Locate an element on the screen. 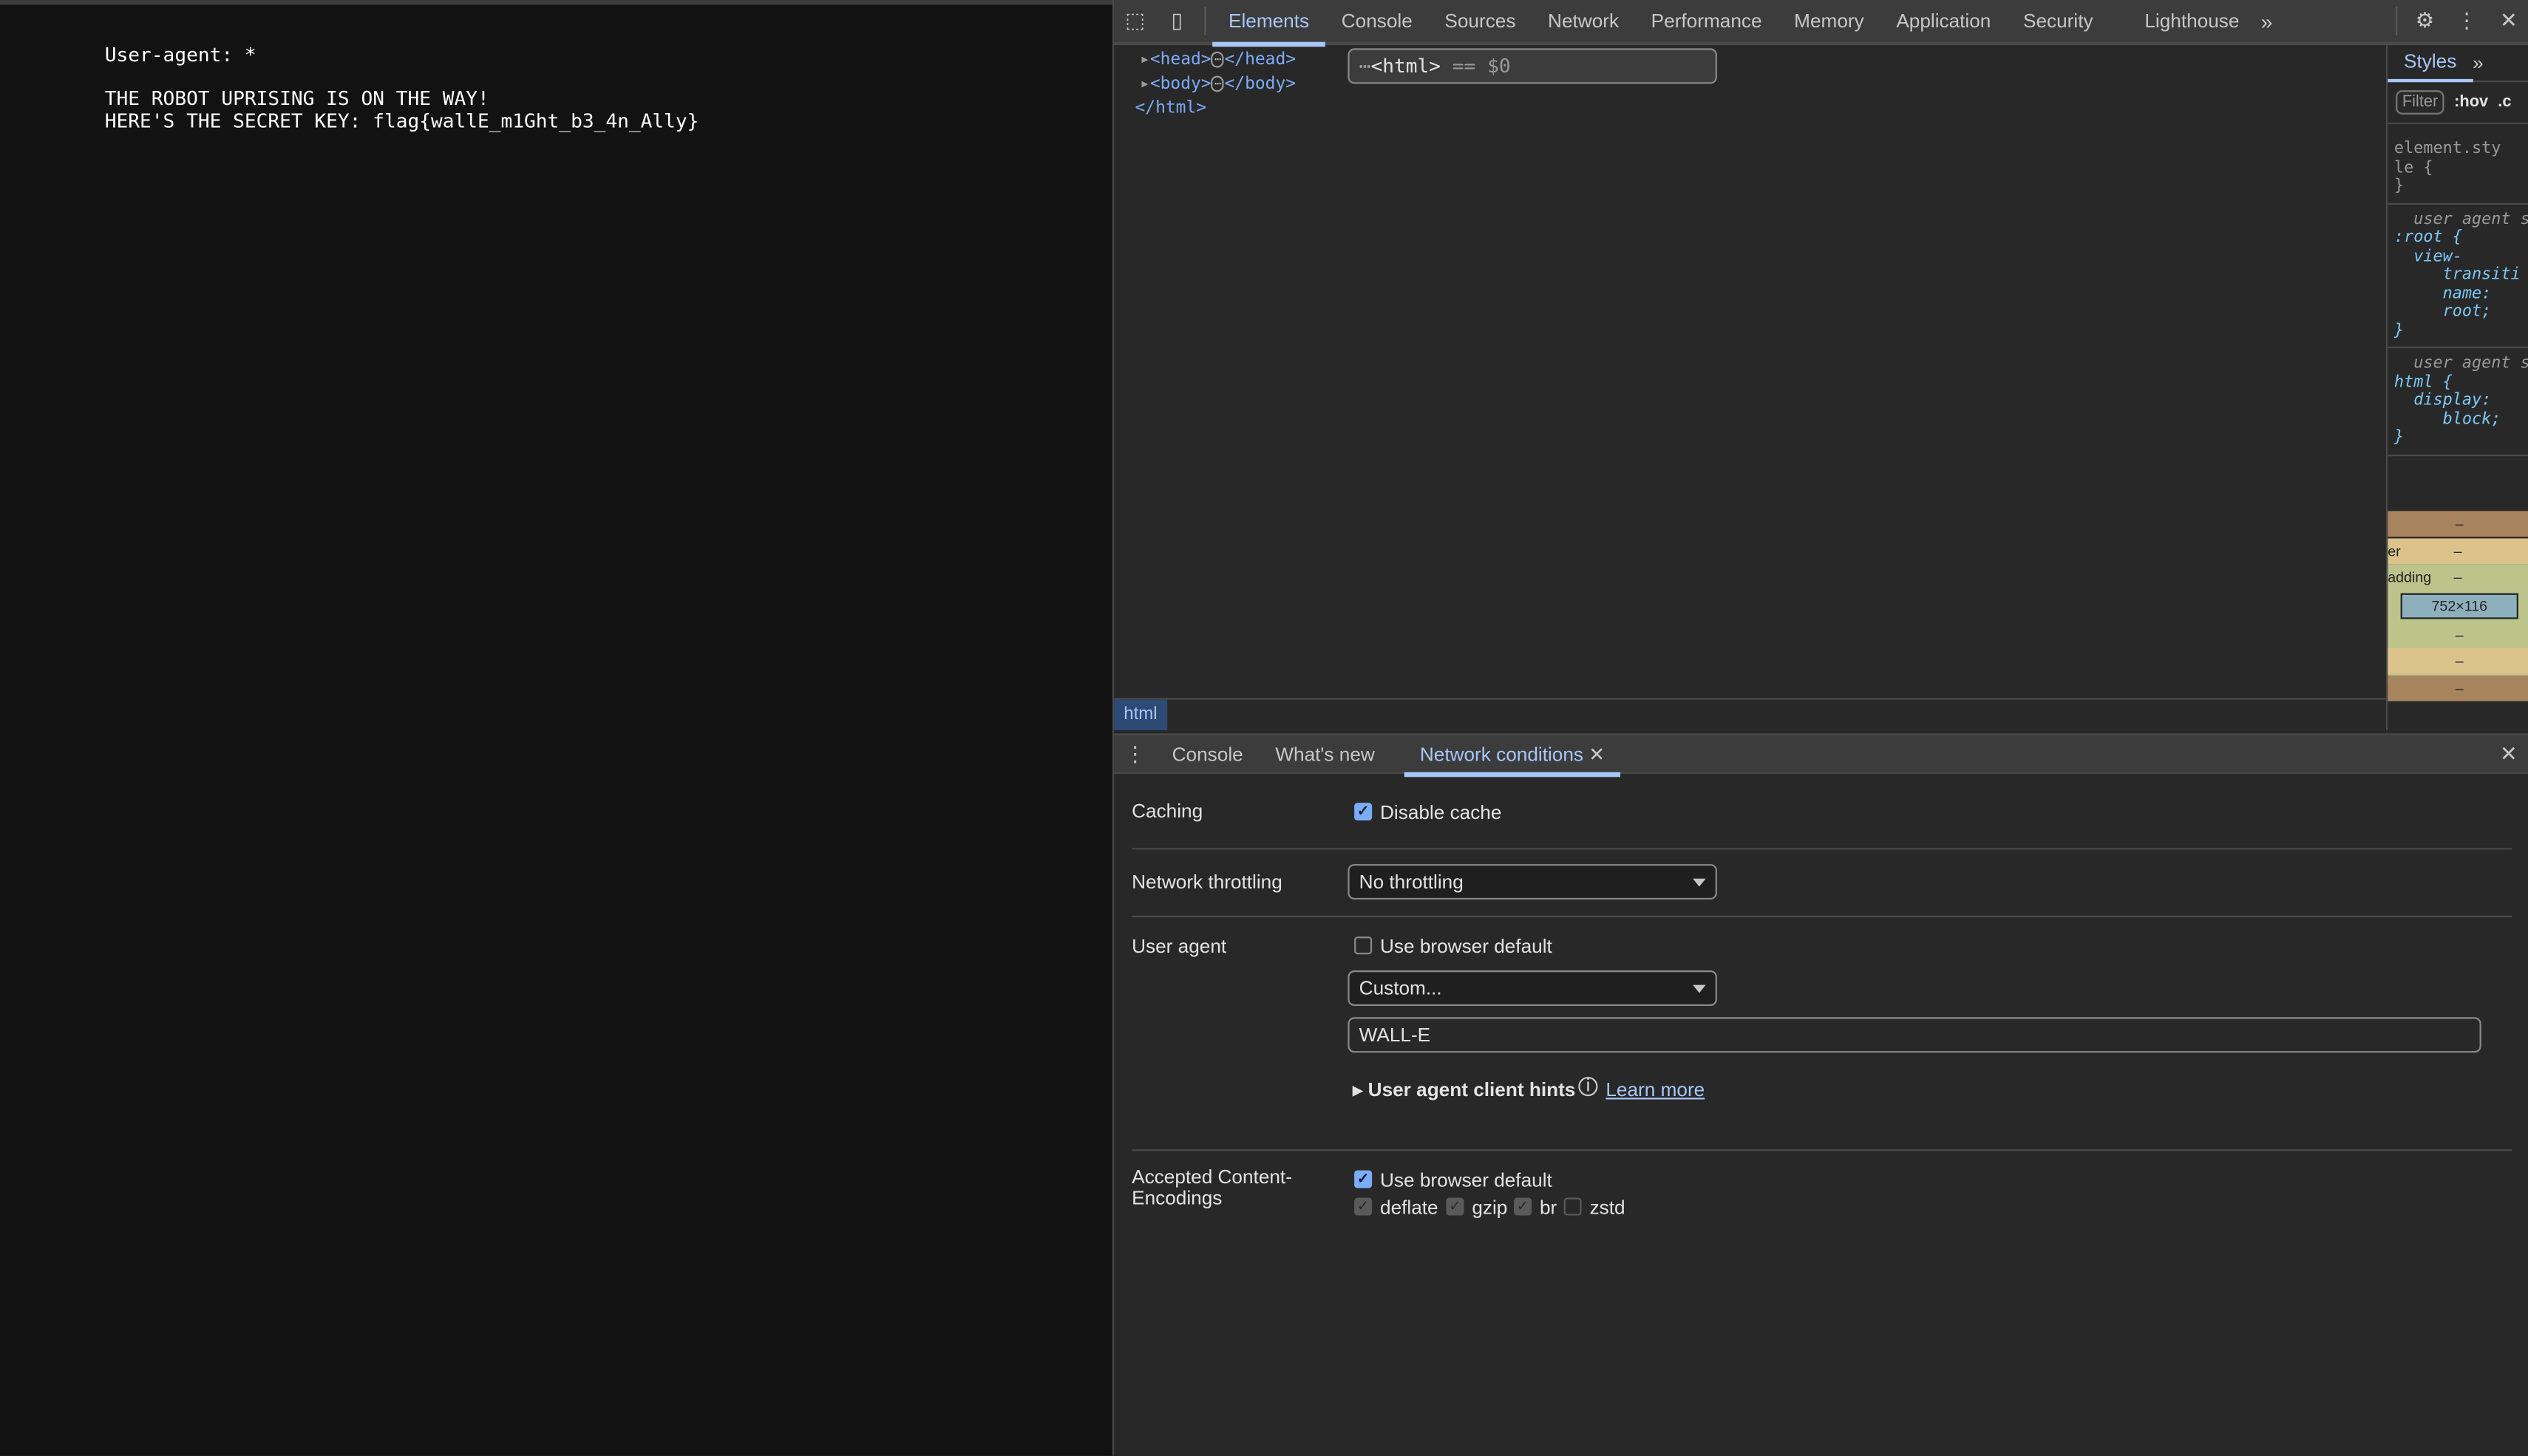 This screenshot has width=2528, height=1456. device-toolbar-icon: ▯ is located at coordinates (1177, 22).